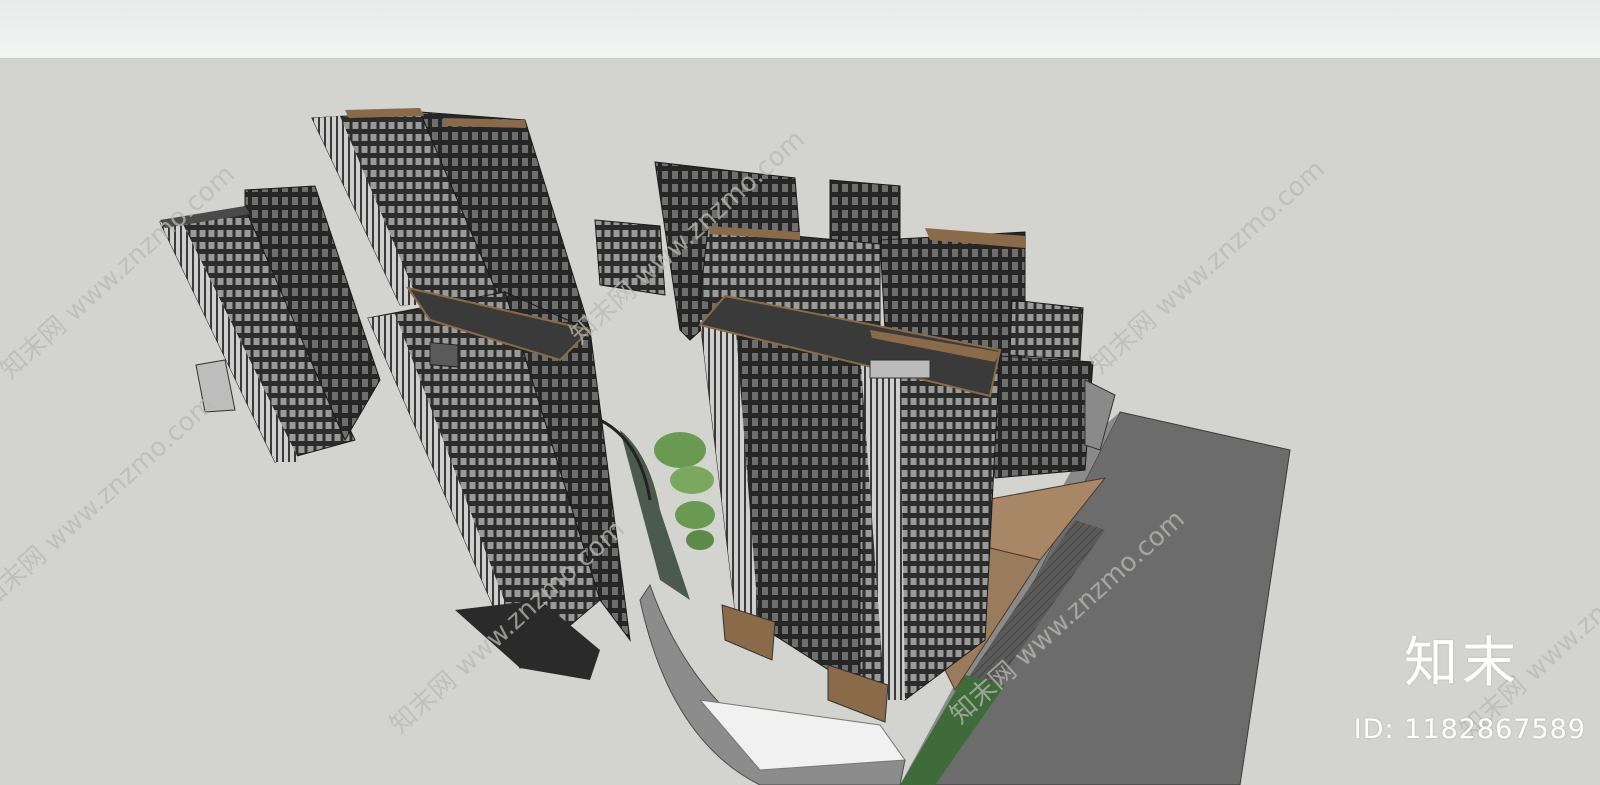 This screenshot has height=785, width=1600. Describe the element at coordinates (1462, 662) in the screenshot. I see `znzmo-logo: 知末` at that location.